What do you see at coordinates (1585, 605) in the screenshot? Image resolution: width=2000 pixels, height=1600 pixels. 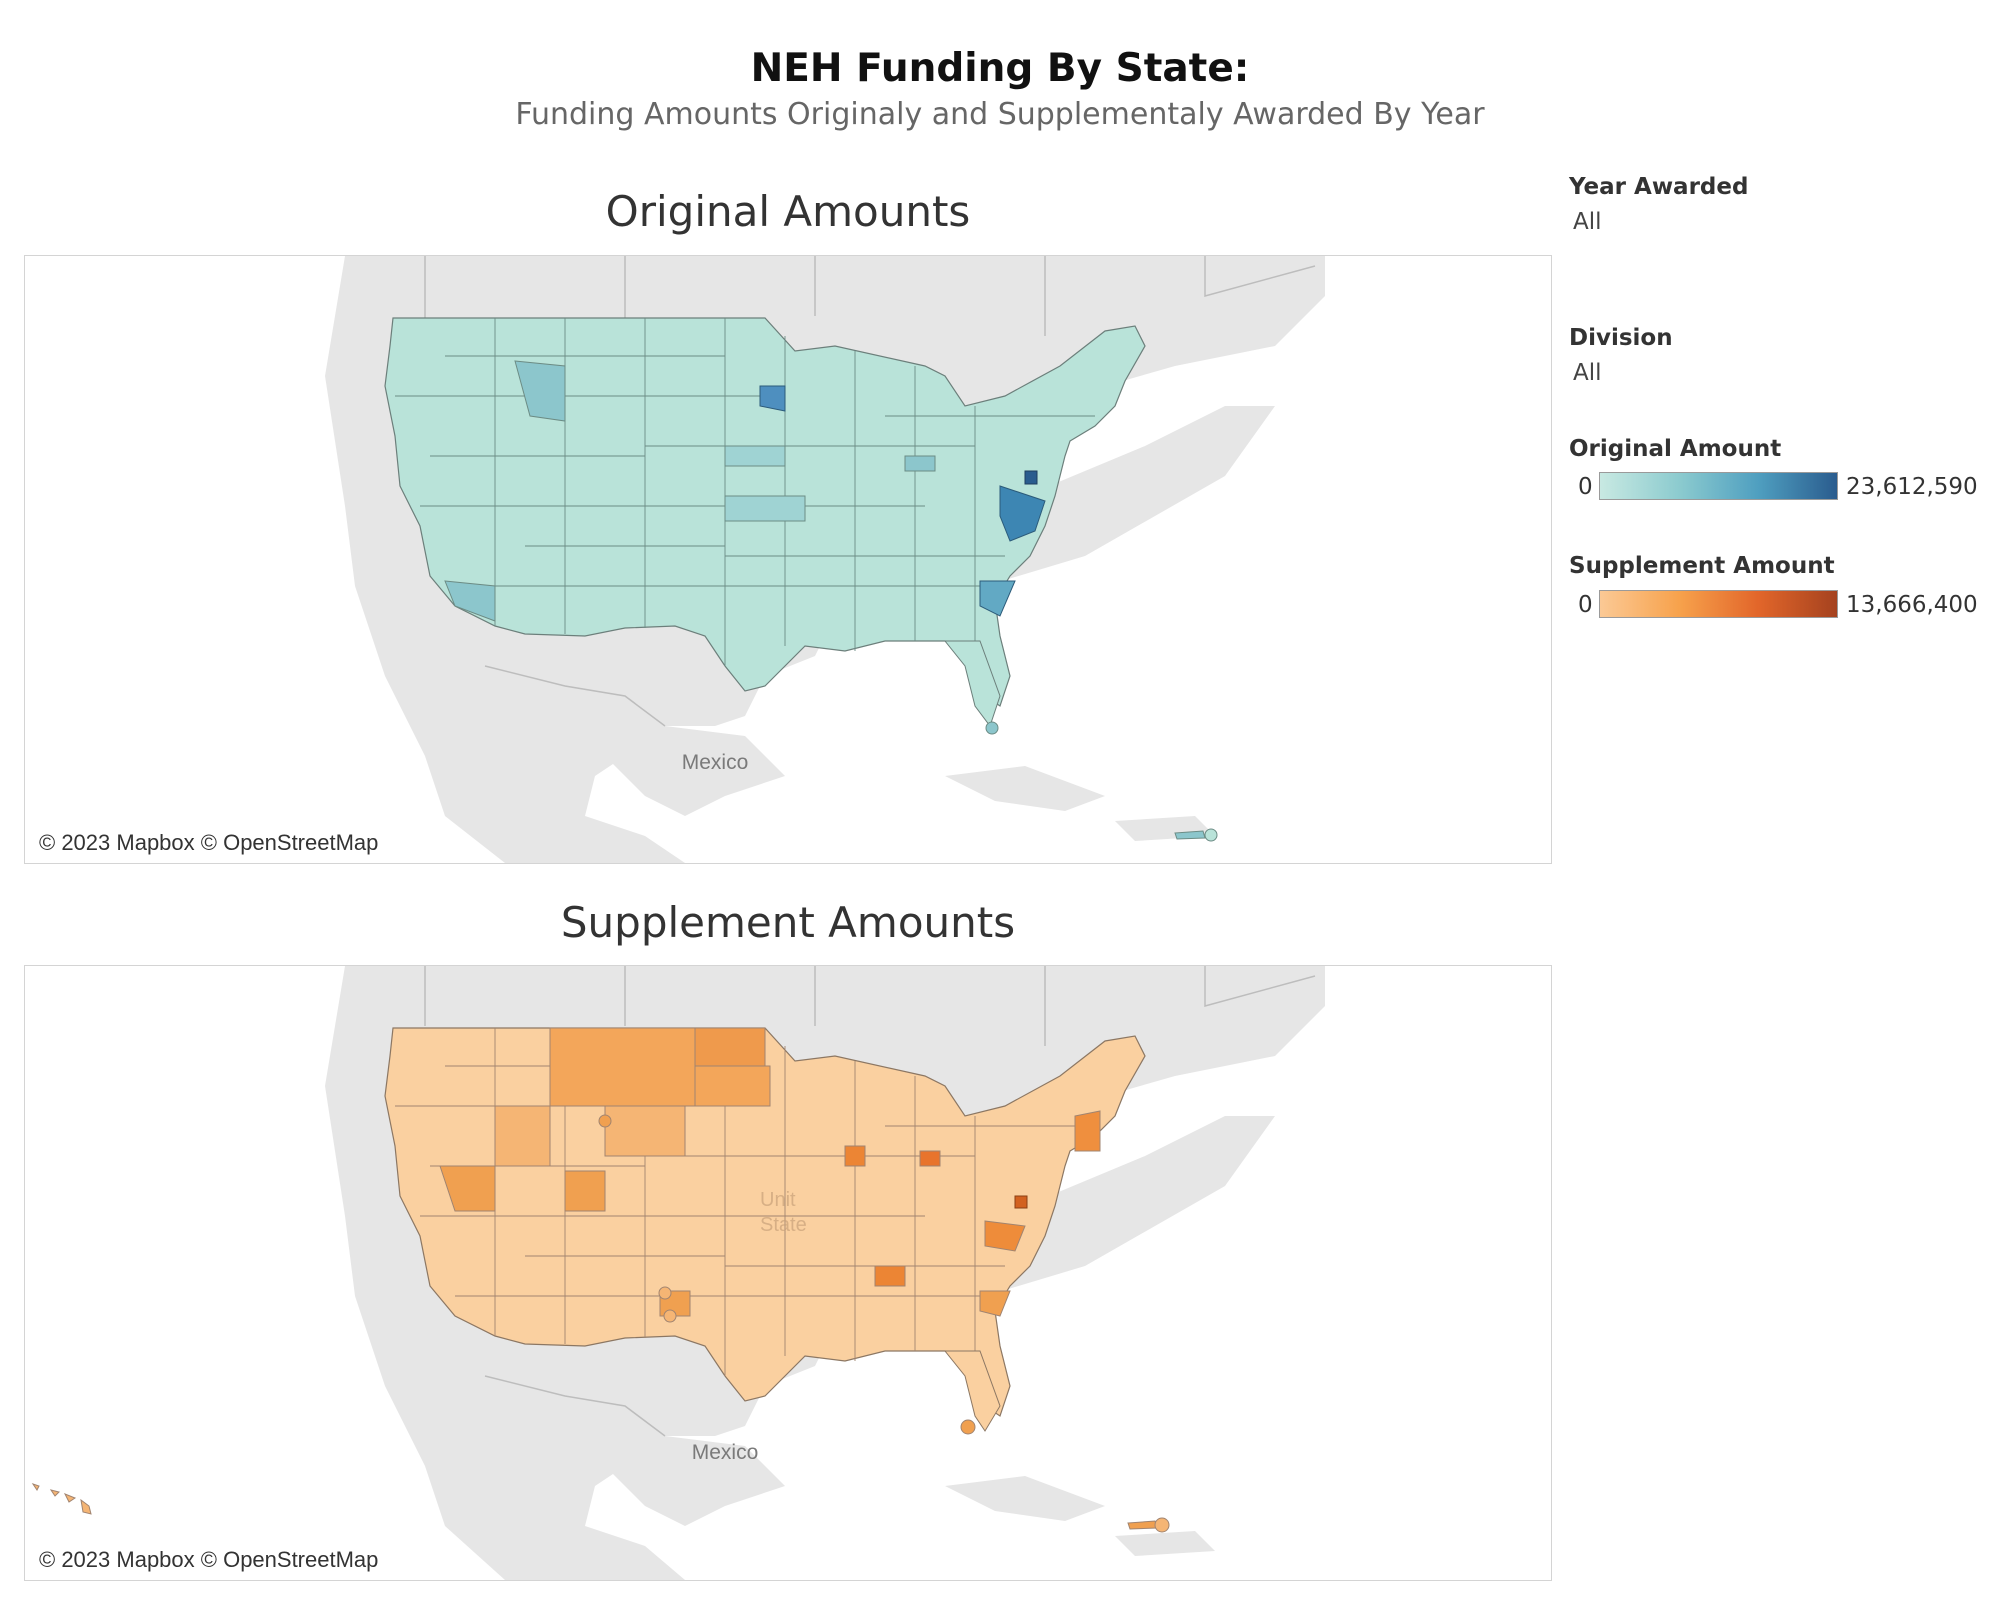 I see `supplement-amount-legend-min: 0` at bounding box center [1585, 605].